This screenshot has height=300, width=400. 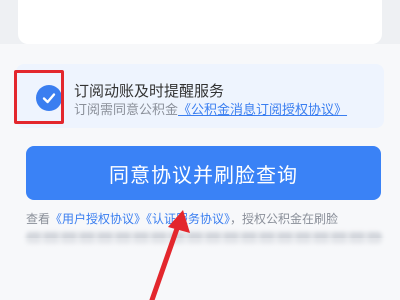 I want to click on note-suffix: ，授权公积金在刷脸, so click(x=284, y=219).